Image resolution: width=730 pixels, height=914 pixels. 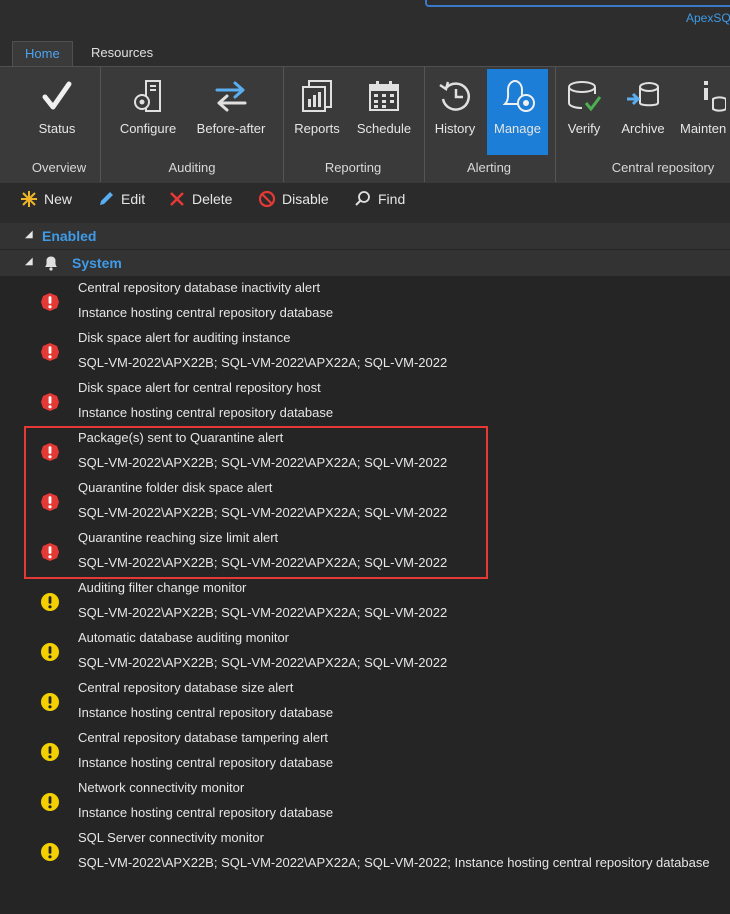 I want to click on find-label: Find, so click(x=392, y=199).